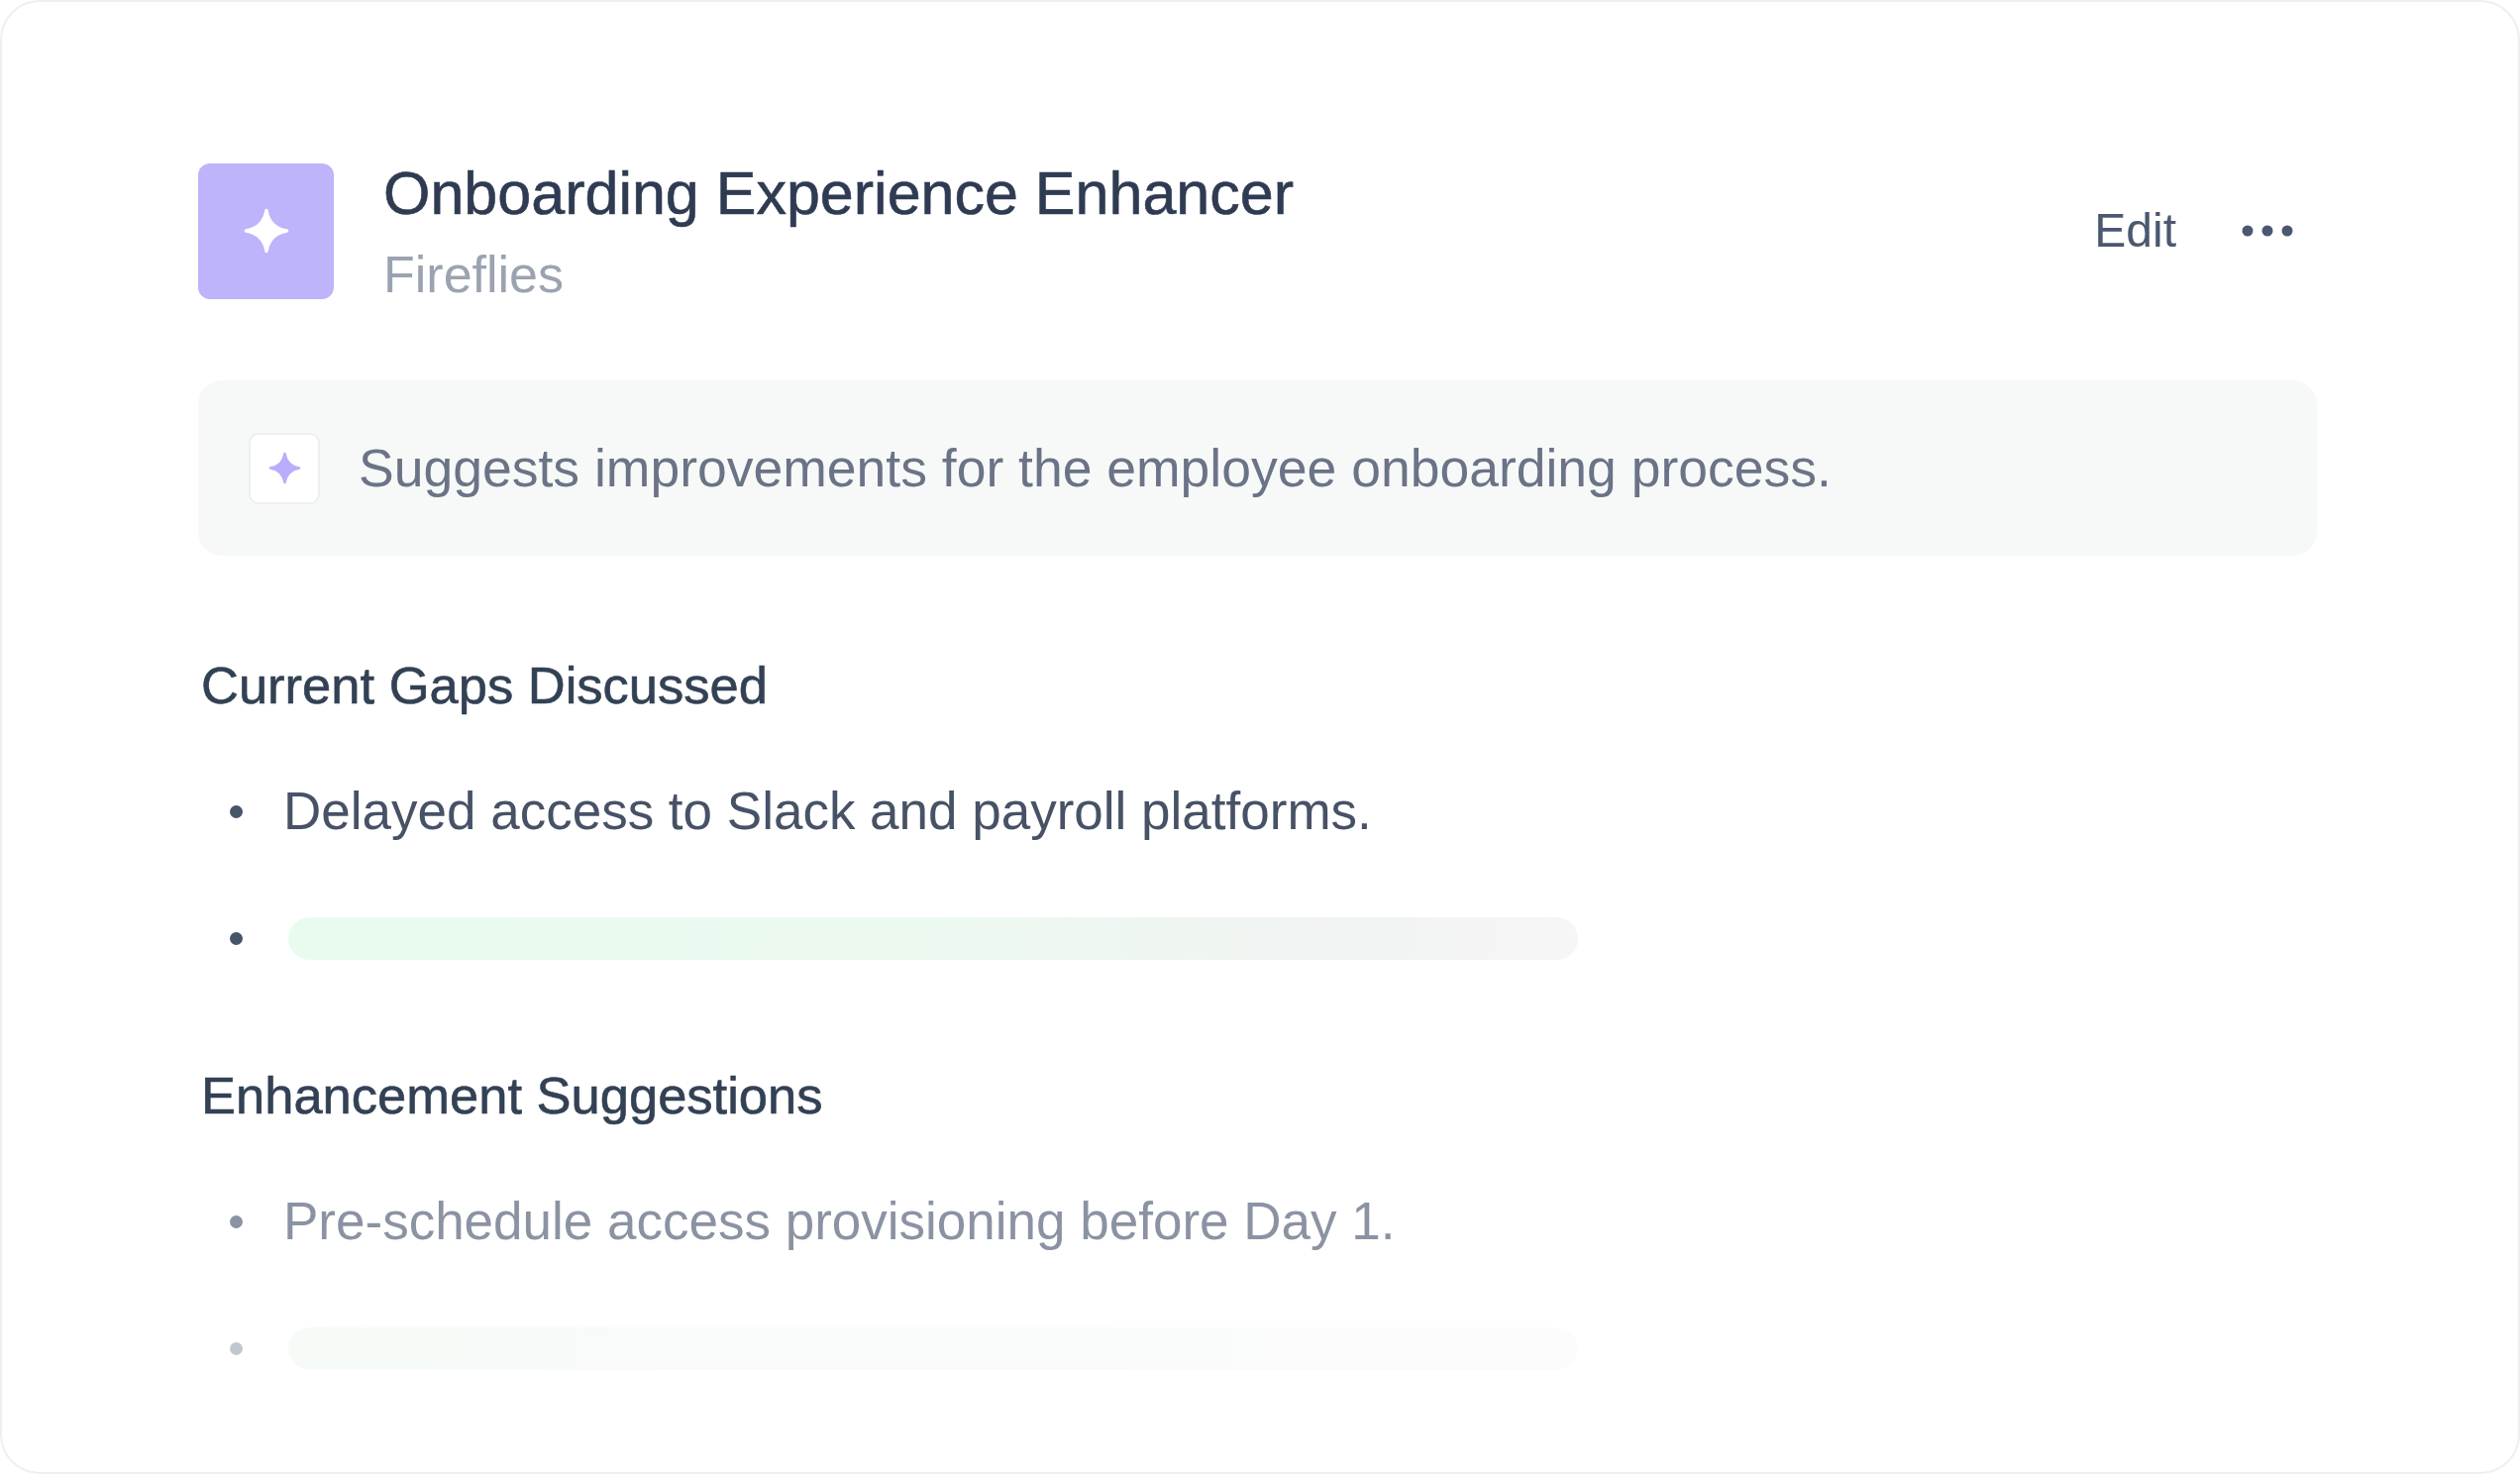 Image resolution: width=2520 pixels, height=1474 pixels. Describe the element at coordinates (1095, 468) in the screenshot. I see `summary-text: Suggests improvements for the employee onboarding process.` at that location.